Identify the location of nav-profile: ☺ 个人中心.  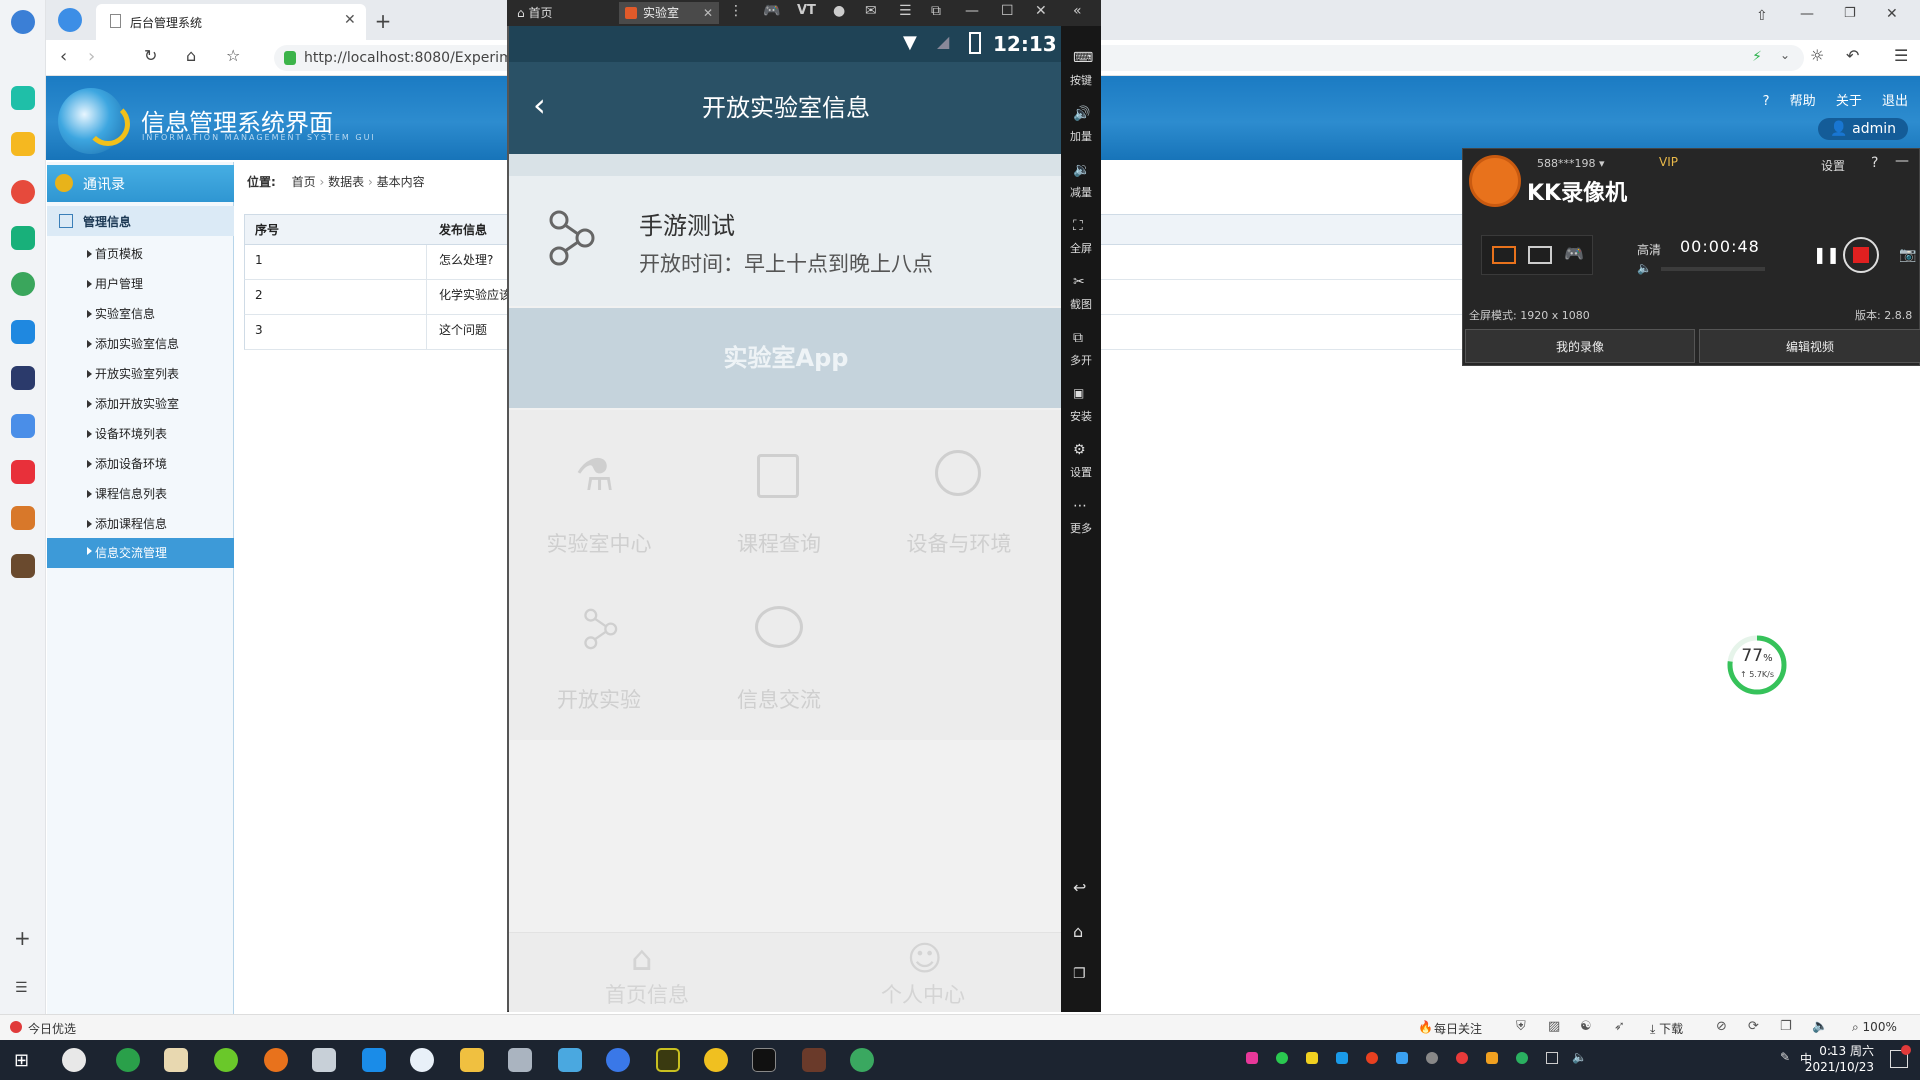
(923, 973).